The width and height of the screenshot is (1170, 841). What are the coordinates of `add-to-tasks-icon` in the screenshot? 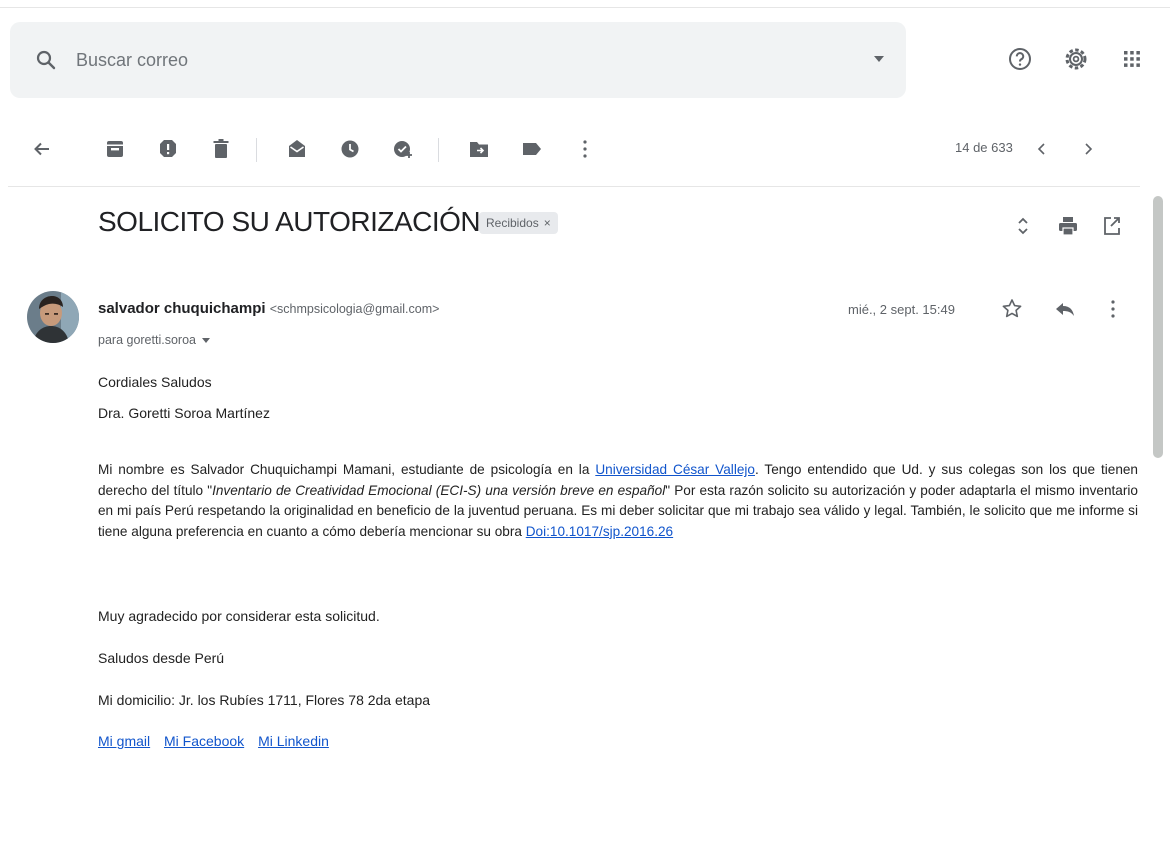 It's located at (403, 149).